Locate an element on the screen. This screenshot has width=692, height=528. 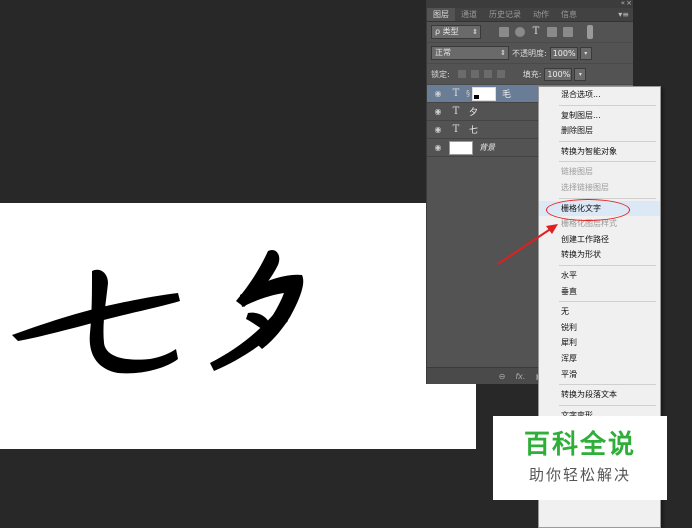
watermark-logo: 百科全说 助你轻松解决 is located at coordinates (580, 458).